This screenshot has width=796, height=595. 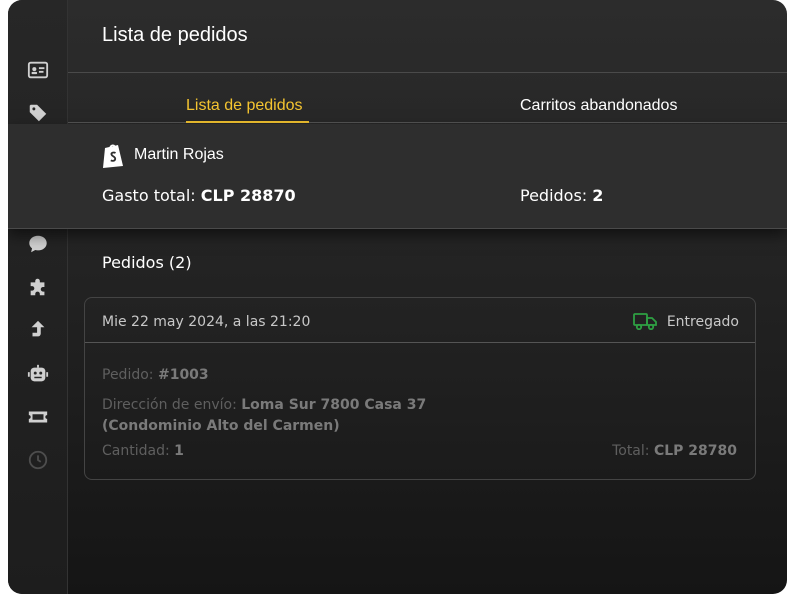 I want to click on upload-arrow-icon, so click(x=37, y=328).